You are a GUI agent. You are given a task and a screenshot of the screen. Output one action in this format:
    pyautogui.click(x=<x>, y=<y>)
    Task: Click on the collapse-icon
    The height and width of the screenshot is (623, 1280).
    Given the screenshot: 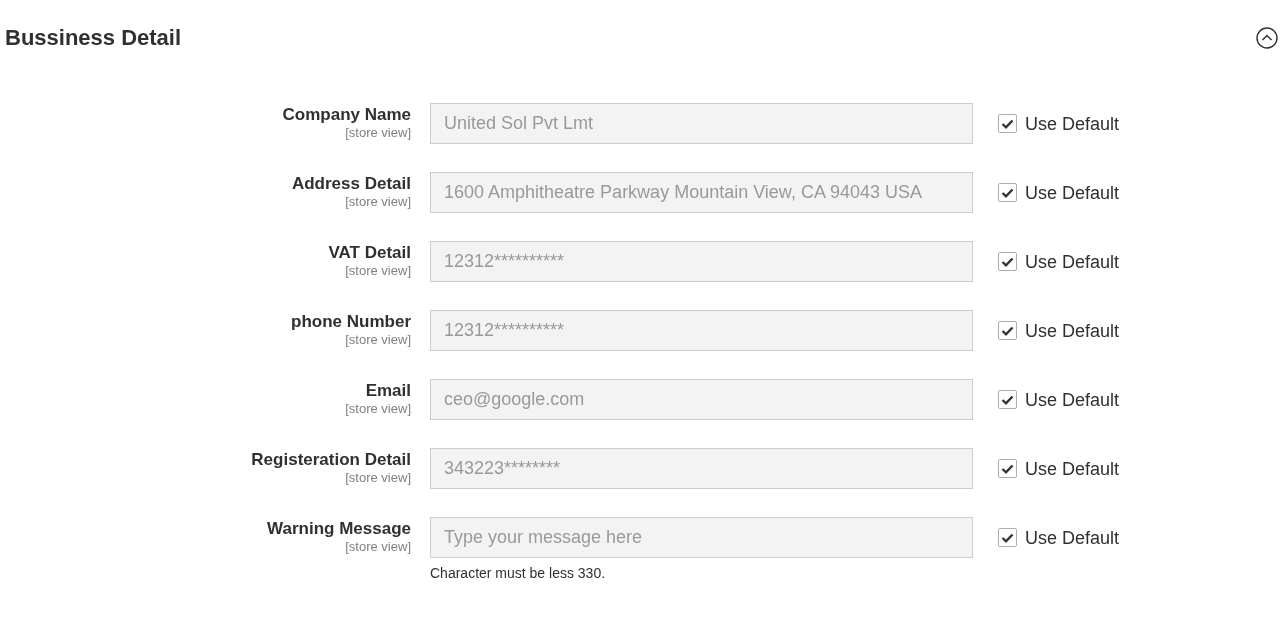 What is the action you would take?
    pyautogui.click(x=1267, y=38)
    